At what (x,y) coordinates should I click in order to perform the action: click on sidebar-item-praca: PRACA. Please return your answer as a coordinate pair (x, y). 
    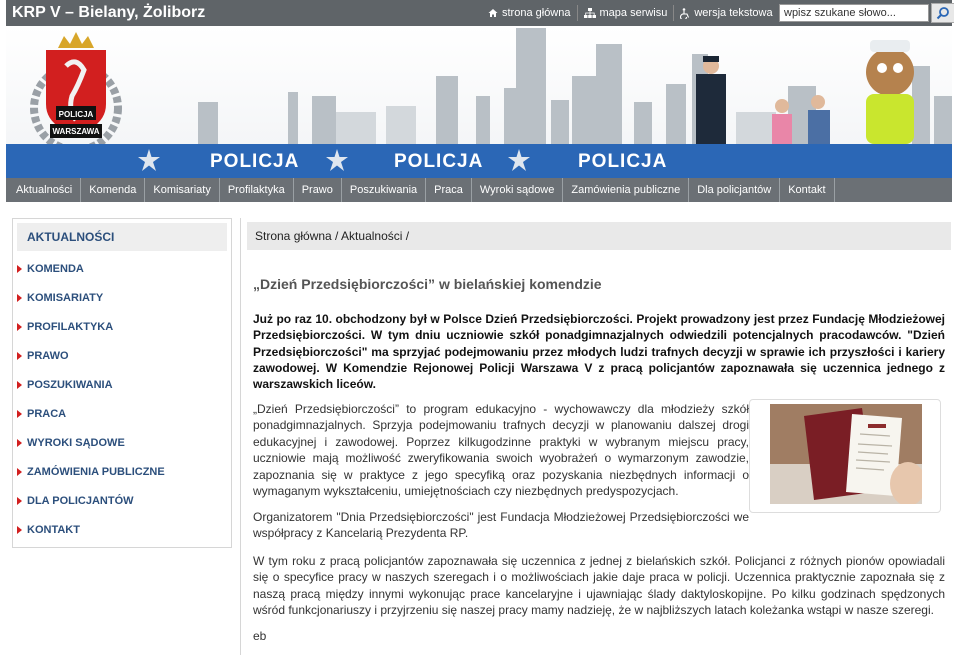
    Looking at the image, I should click on (41, 414).